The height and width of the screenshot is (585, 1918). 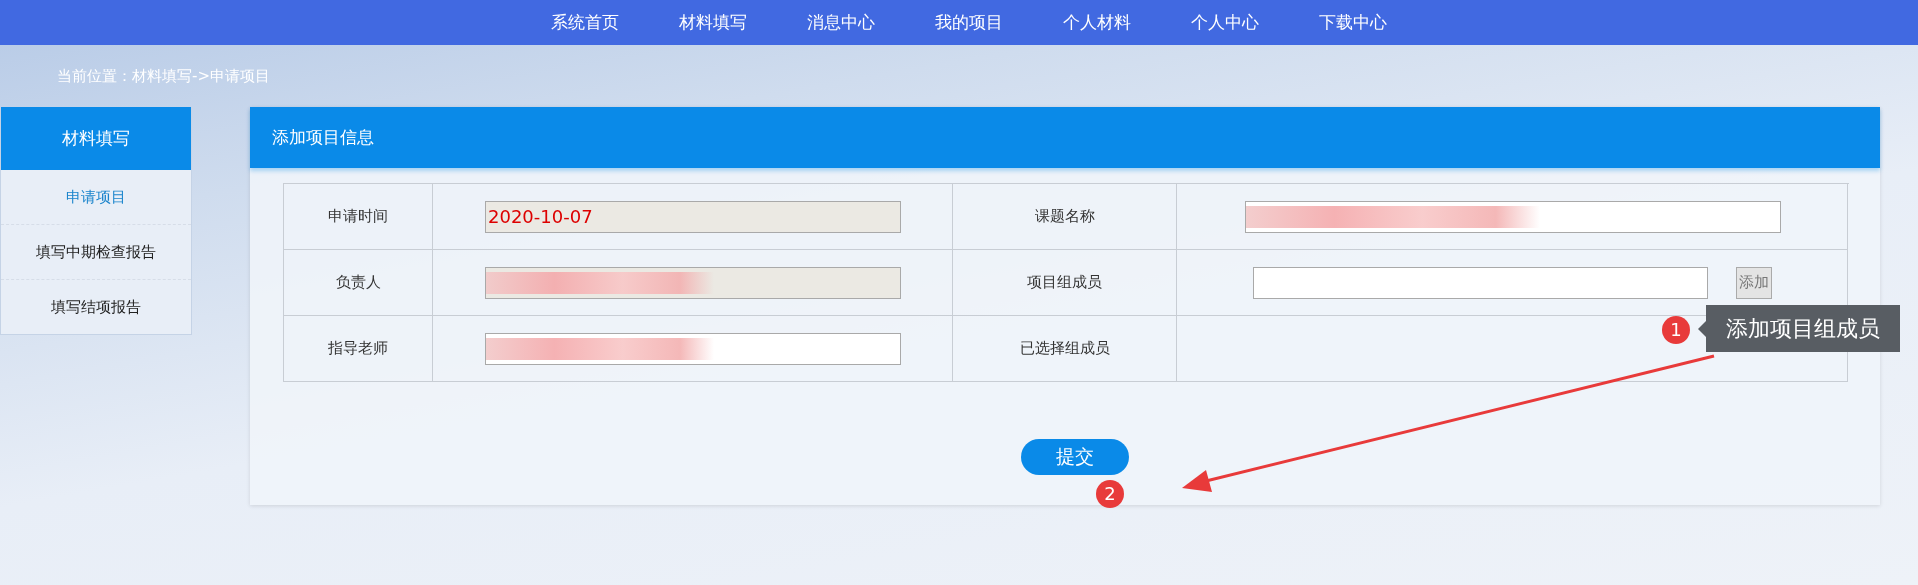 I want to click on nav-link: 材料填写, so click(x=713, y=22).